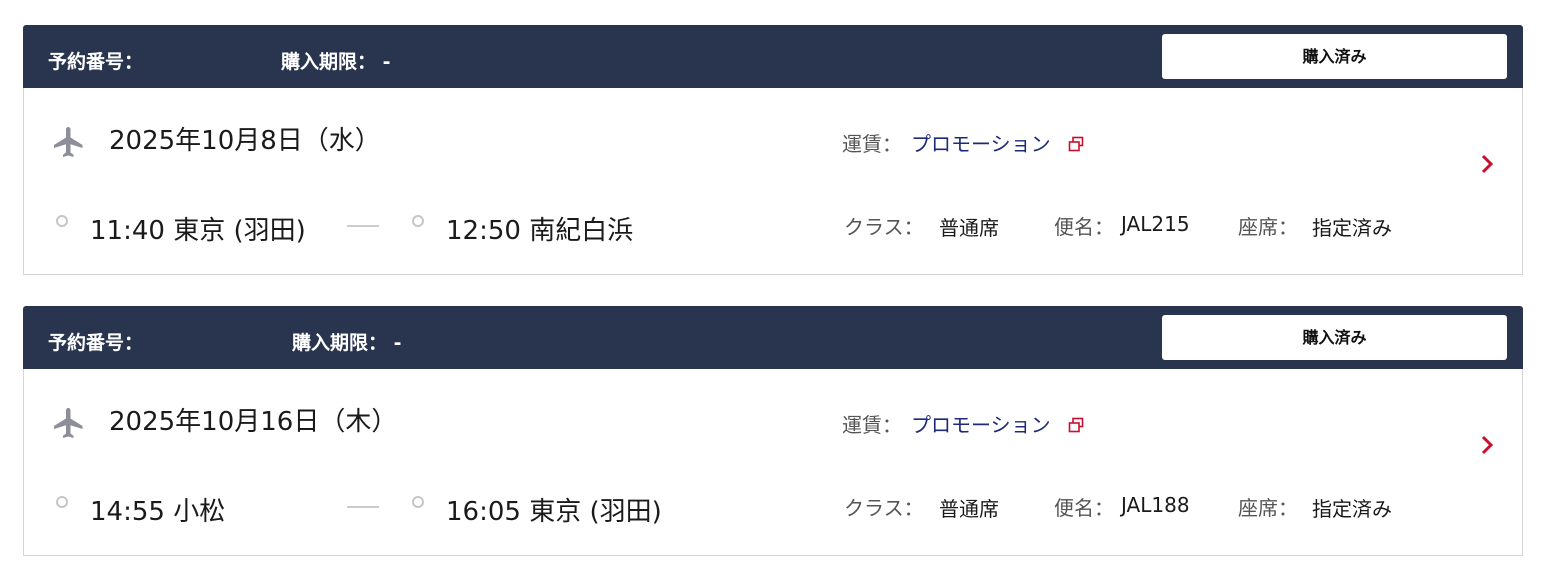 This screenshot has width=1542, height=583. I want to click on departure-info: 14:55 小松, so click(158, 512).